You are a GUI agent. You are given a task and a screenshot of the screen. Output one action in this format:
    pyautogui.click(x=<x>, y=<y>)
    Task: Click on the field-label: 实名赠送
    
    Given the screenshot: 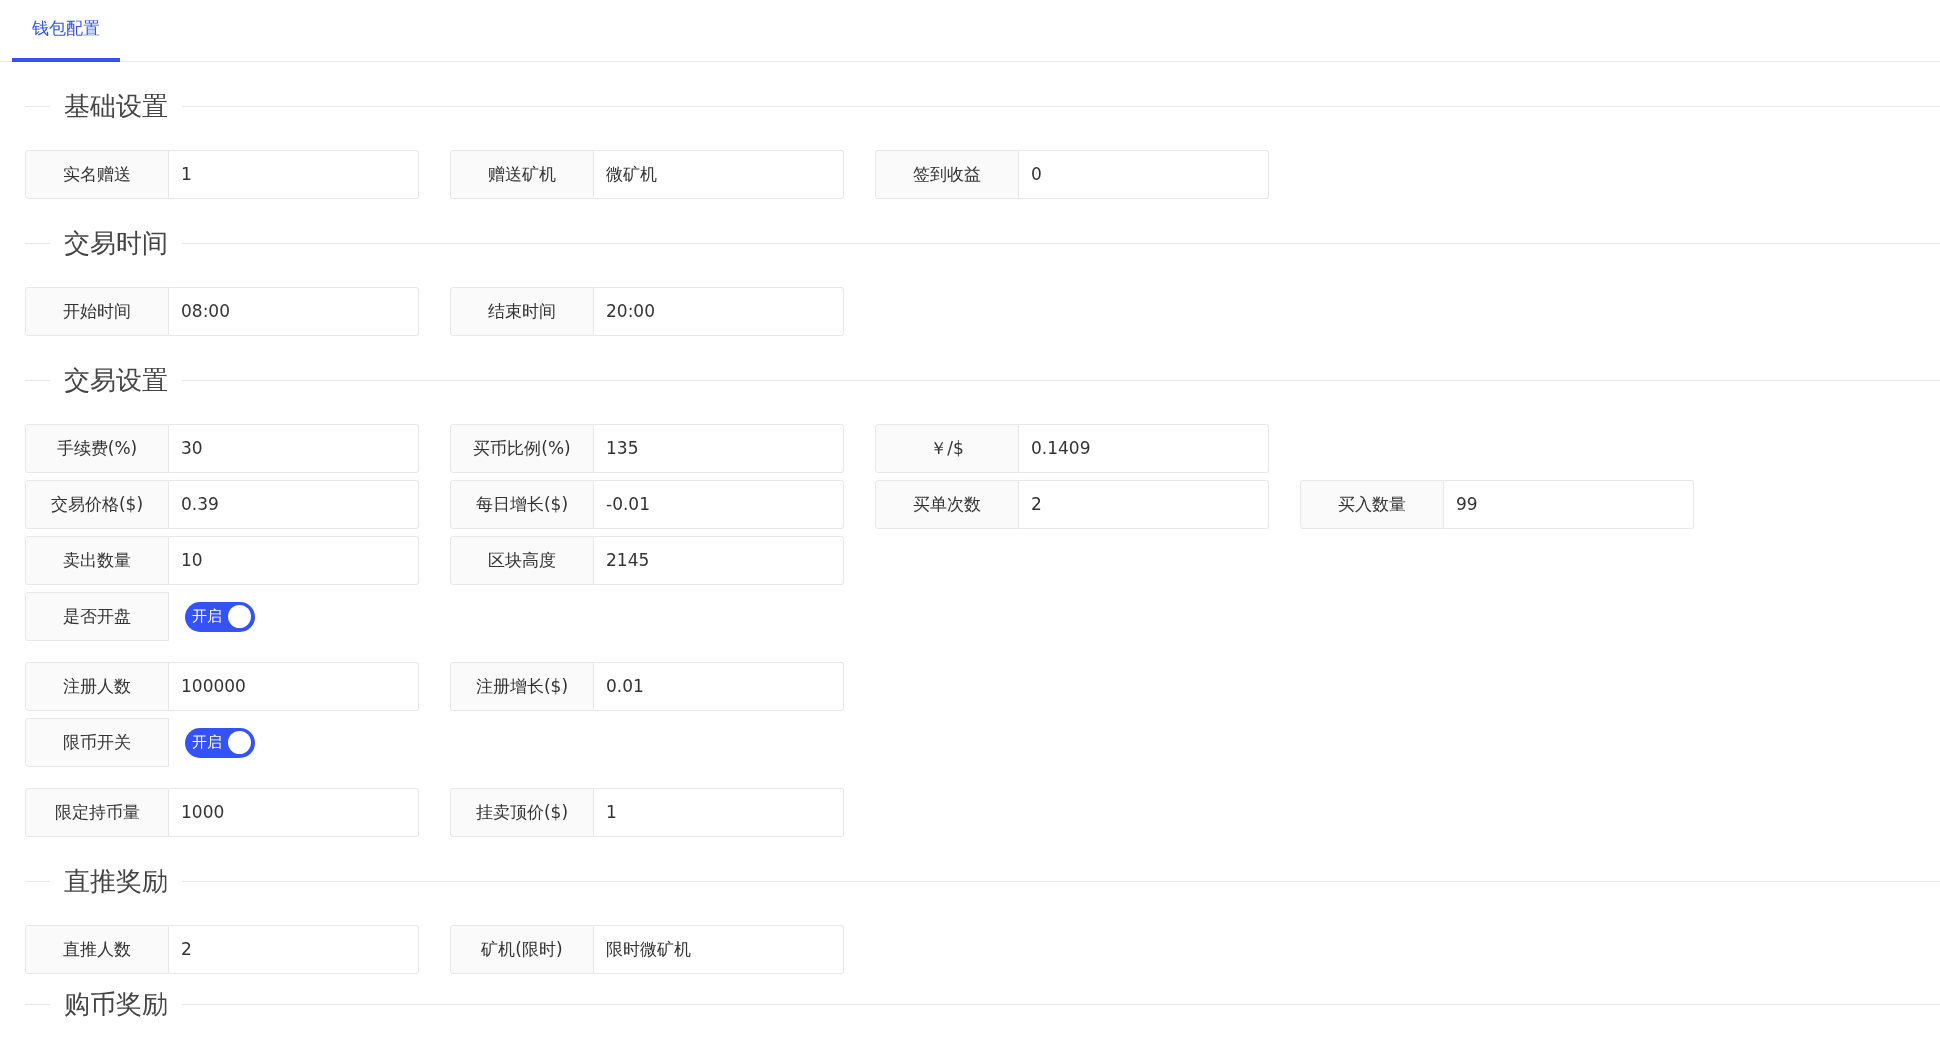 What is the action you would take?
    pyautogui.click(x=97, y=174)
    